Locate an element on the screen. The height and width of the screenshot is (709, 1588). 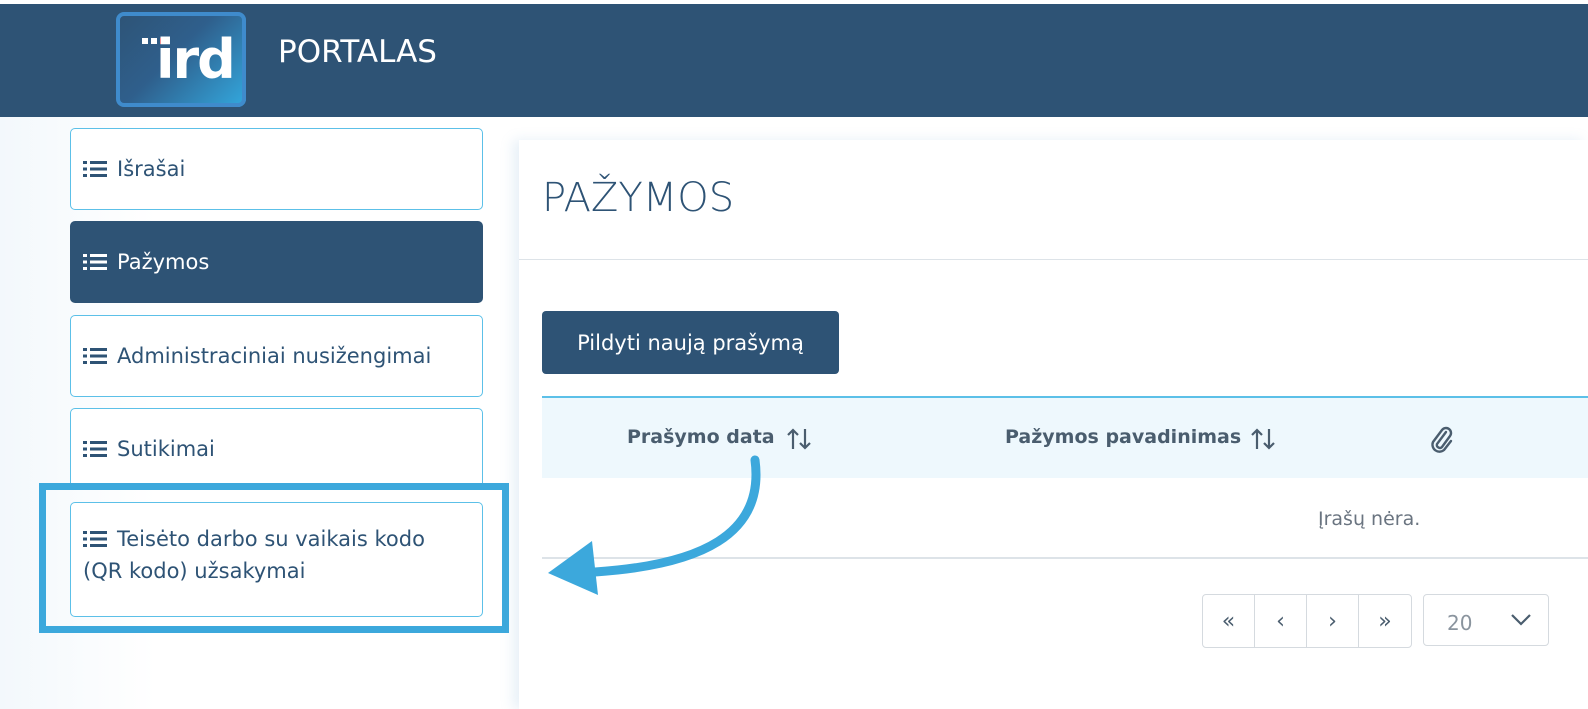
paperclip-icon is located at coordinates (1442, 439).